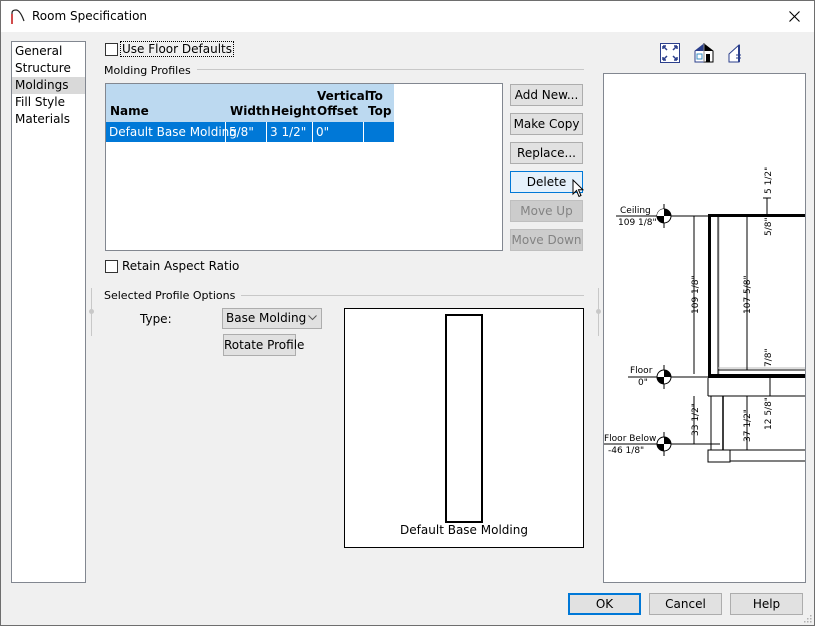 The width and height of the screenshot is (815, 626). I want to click on dim-total-height-label: 109 1/8", so click(696, 294).